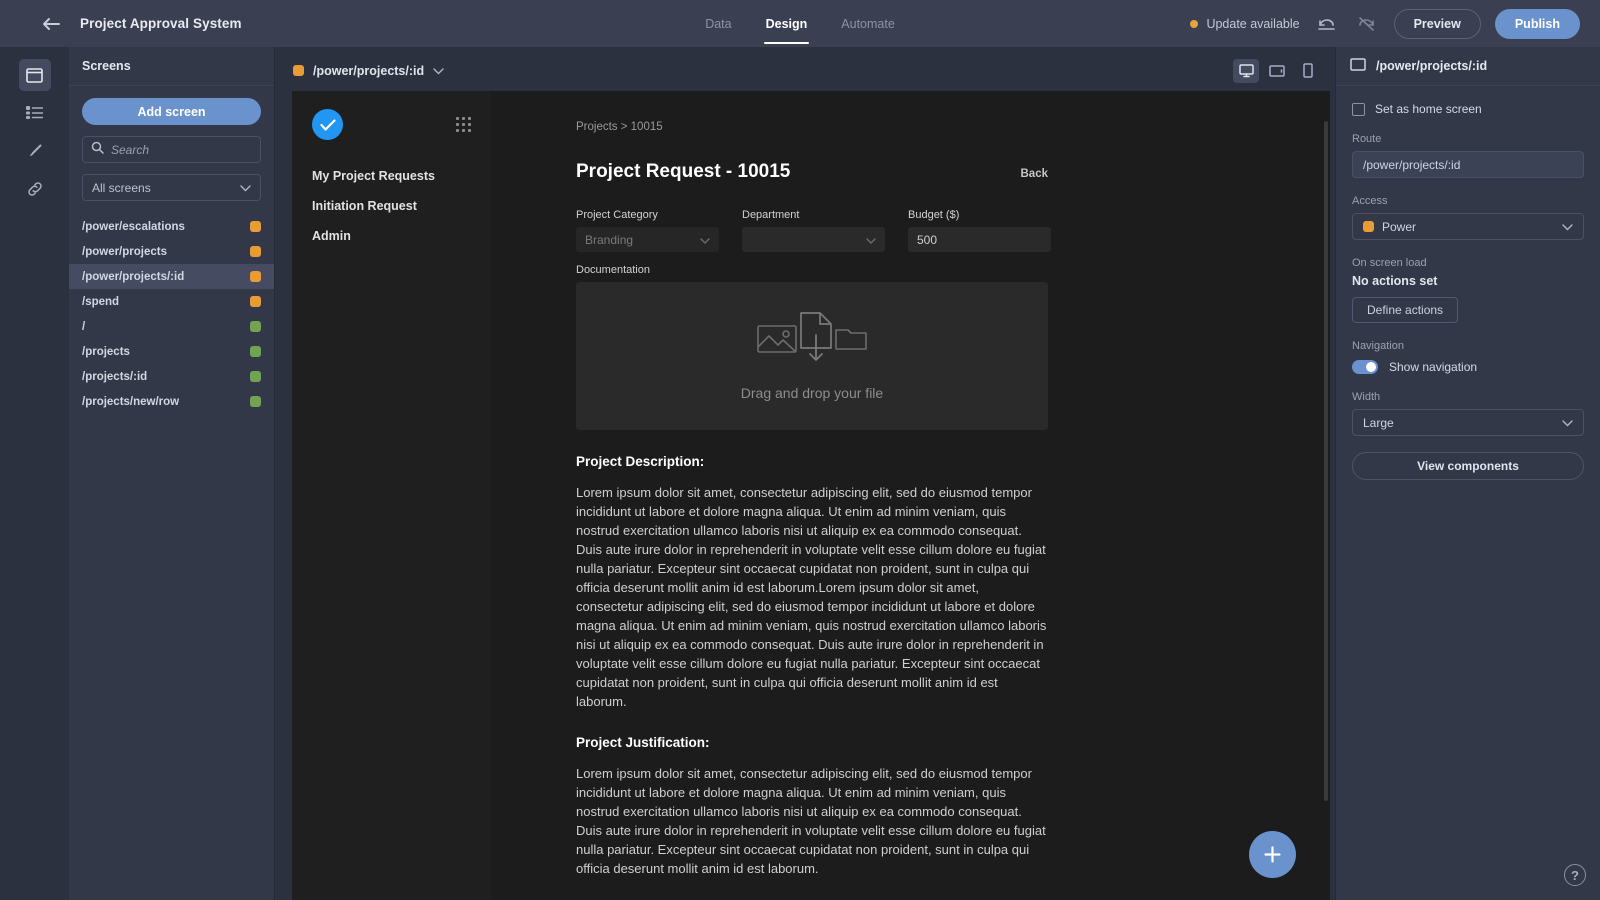 Image resolution: width=1600 pixels, height=900 pixels. Describe the element at coordinates (133, 226) in the screenshot. I see `screen-route-label: /power/escalations` at that location.